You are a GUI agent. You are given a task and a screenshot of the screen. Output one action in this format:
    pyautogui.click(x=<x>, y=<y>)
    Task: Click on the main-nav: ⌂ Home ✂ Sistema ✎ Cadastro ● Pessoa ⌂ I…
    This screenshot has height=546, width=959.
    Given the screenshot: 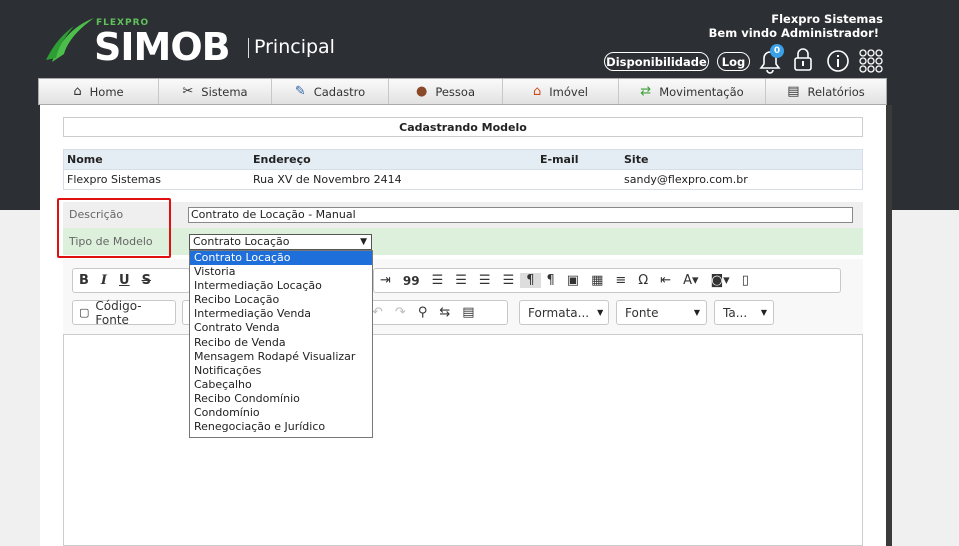 What is the action you would take?
    pyautogui.click(x=462, y=91)
    